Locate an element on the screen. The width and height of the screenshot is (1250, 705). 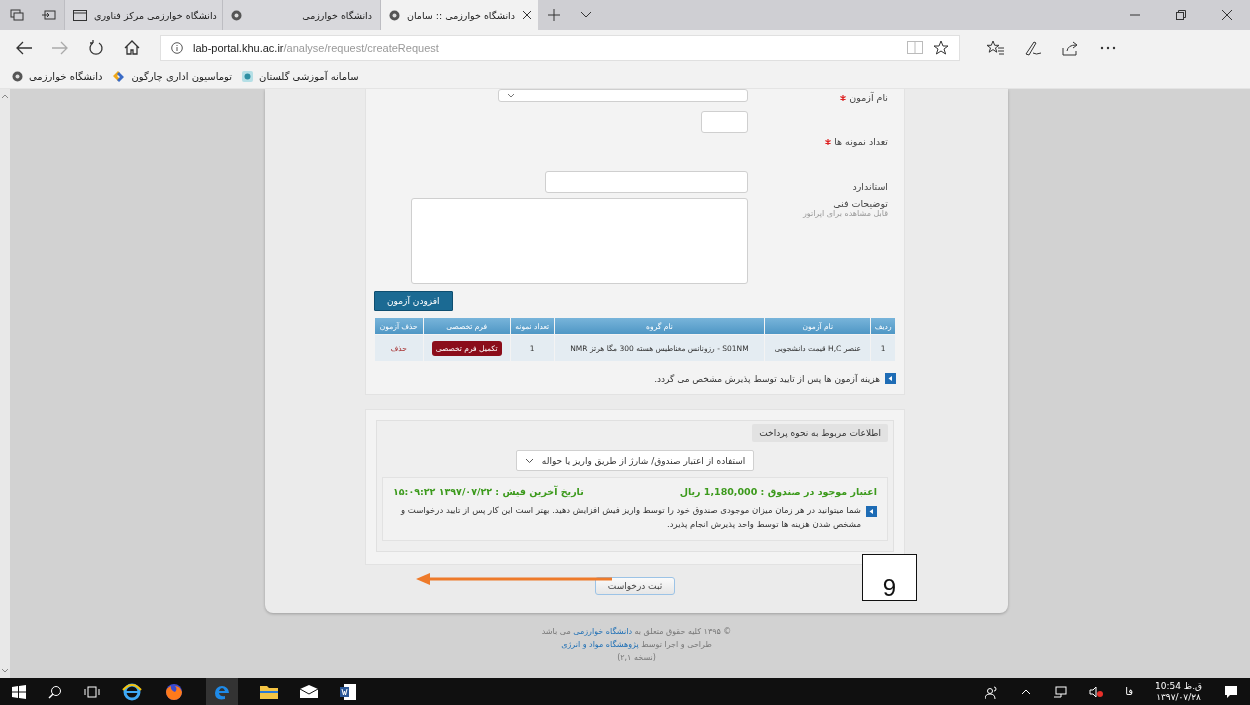
bookmark-link: توماسیون اداری چارگون is located at coordinates (182, 76).